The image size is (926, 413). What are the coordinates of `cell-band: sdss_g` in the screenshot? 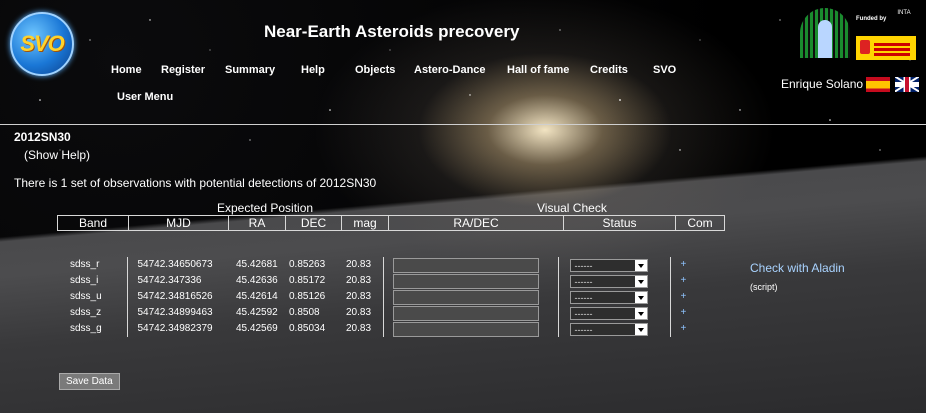 It's located at (86, 328).